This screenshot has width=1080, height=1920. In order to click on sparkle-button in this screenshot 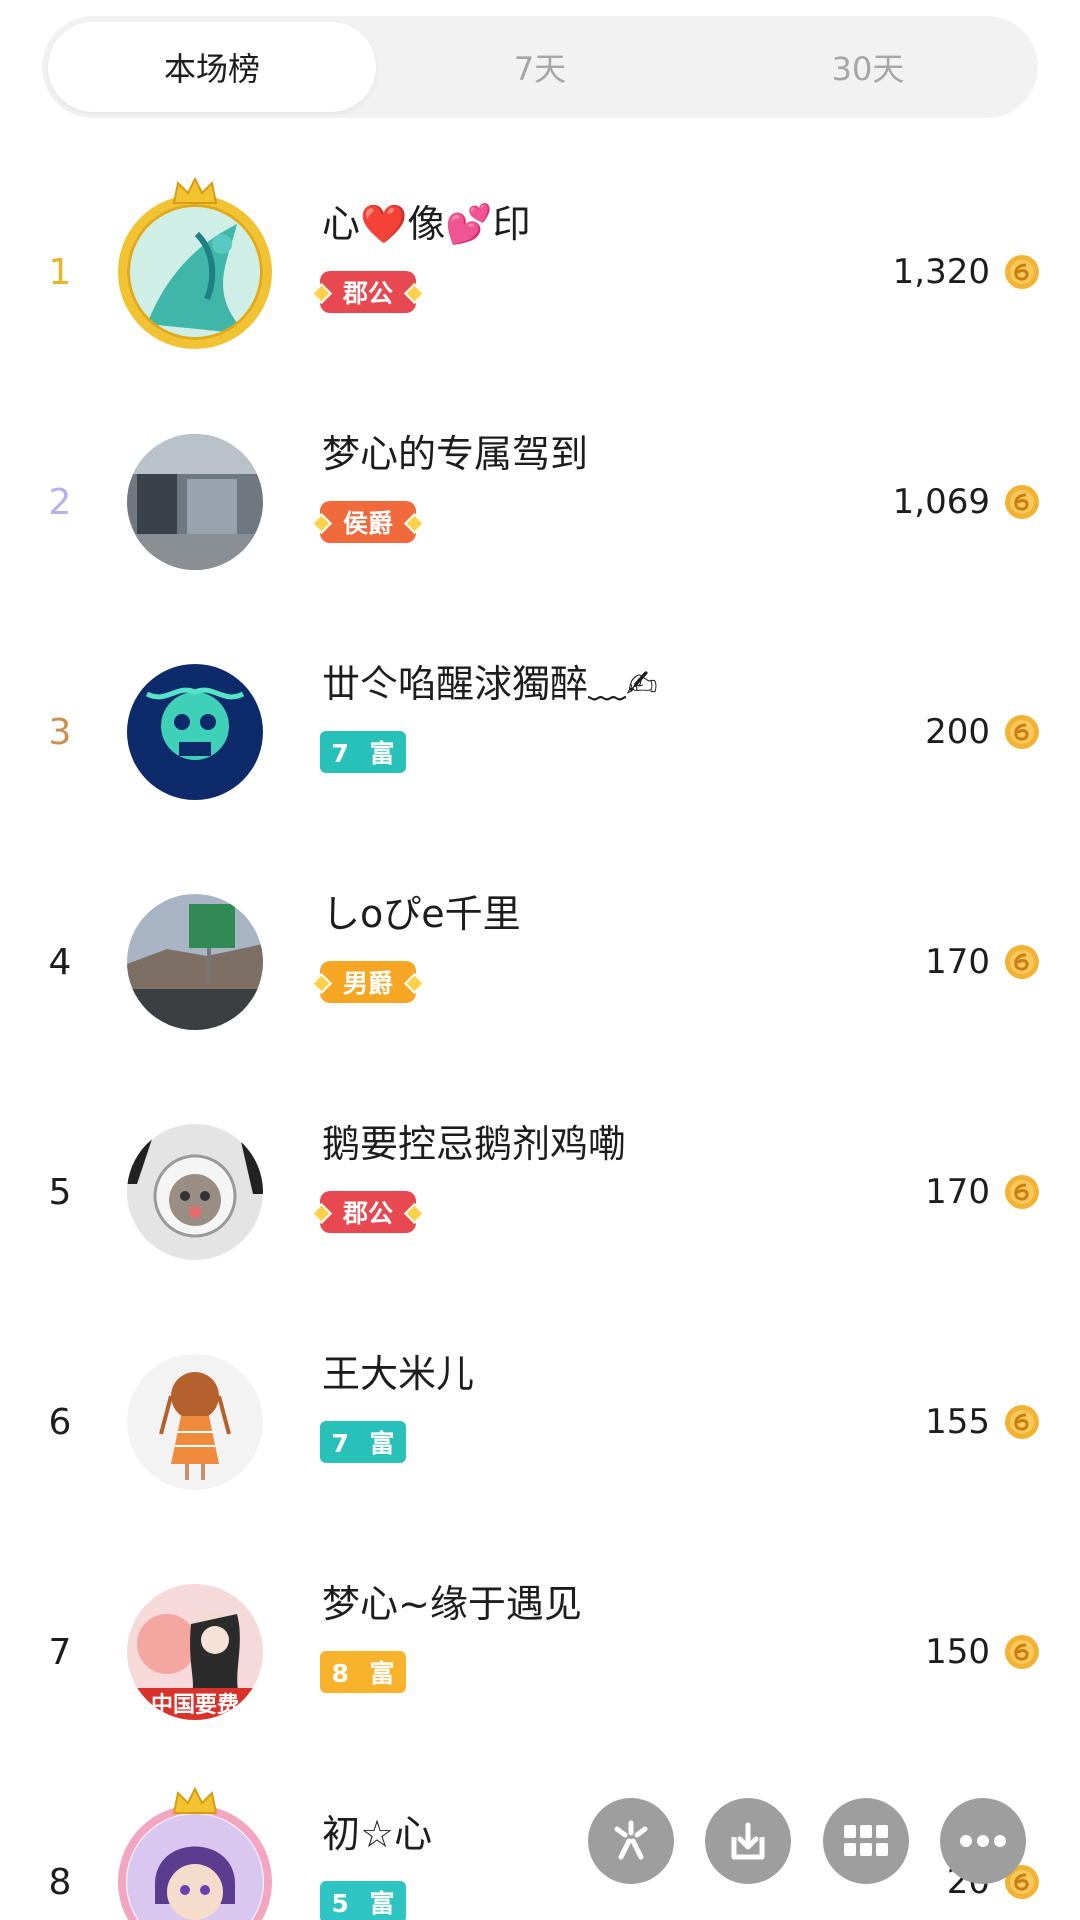, I will do `click(631, 1841)`.